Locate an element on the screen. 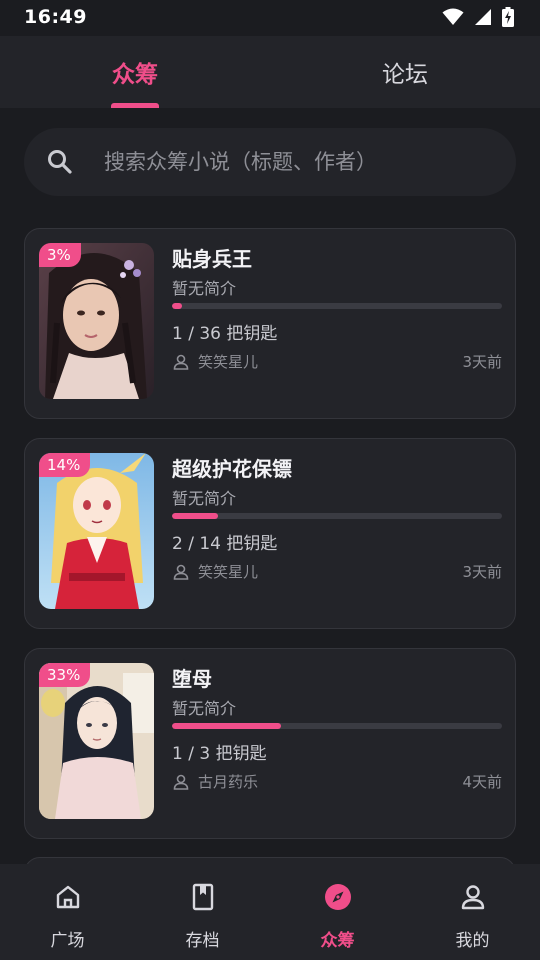 The height and width of the screenshot is (960, 540). progress-percent-badge: 3% is located at coordinates (60, 255).